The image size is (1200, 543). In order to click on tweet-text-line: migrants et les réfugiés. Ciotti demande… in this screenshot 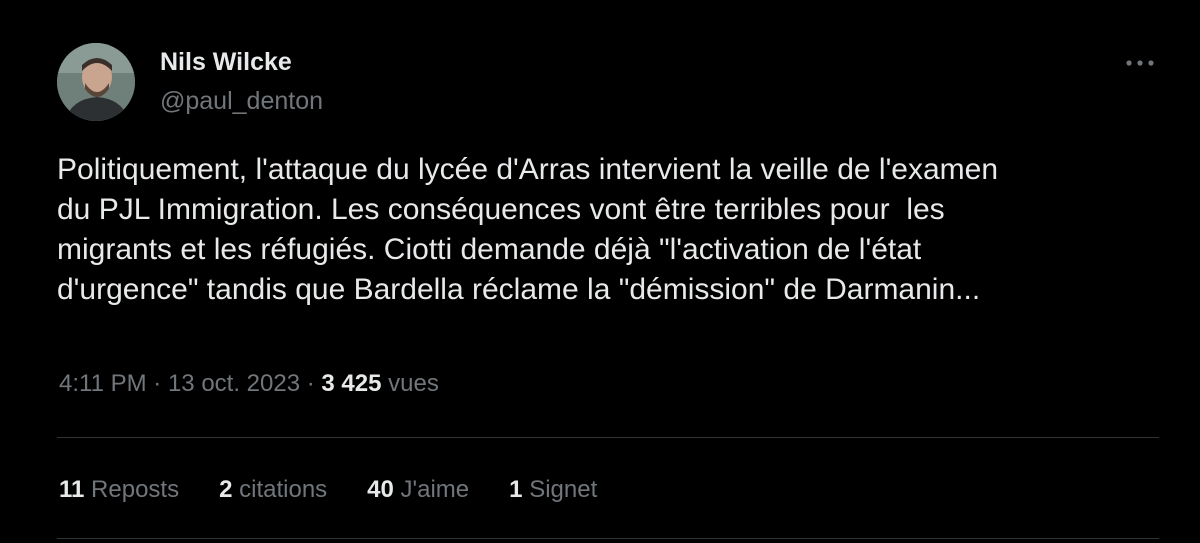, I will do `click(489, 249)`.